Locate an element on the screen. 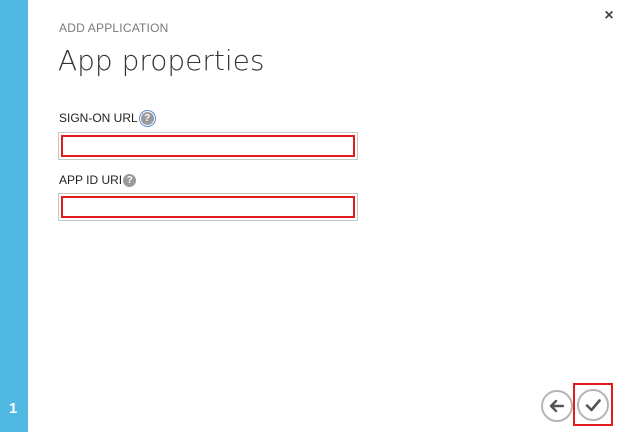 This screenshot has height=432, width=627. app-id-uri-frame is located at coordinates (208, 207).